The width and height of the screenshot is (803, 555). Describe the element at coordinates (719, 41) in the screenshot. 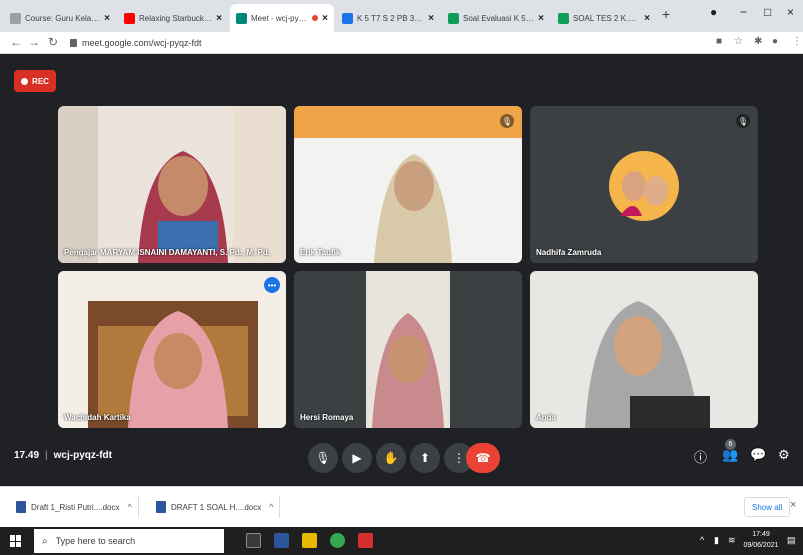

I see `camera-icon: ■` at that location.